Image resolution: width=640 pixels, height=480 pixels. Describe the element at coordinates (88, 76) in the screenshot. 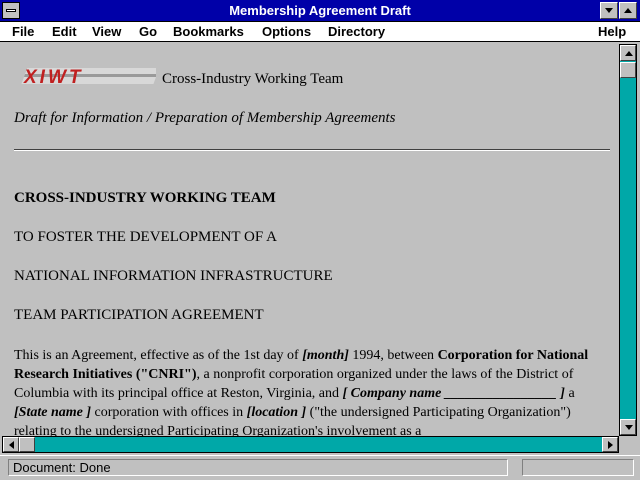

I see `xiwt-logo: XIWT` at that location.